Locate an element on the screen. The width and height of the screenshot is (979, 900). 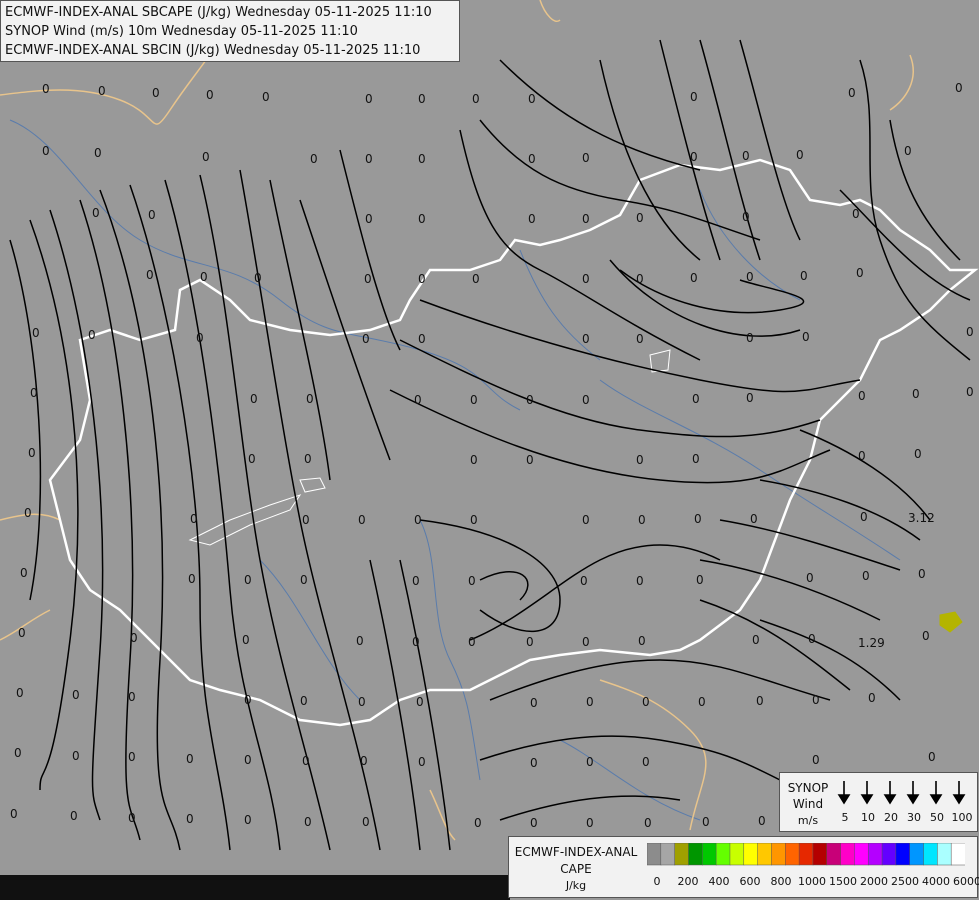
cape-ticks: 0 200 400 600 800 1000 1500 2000 2500 4000 6000 is located at coordinates (813, 883).